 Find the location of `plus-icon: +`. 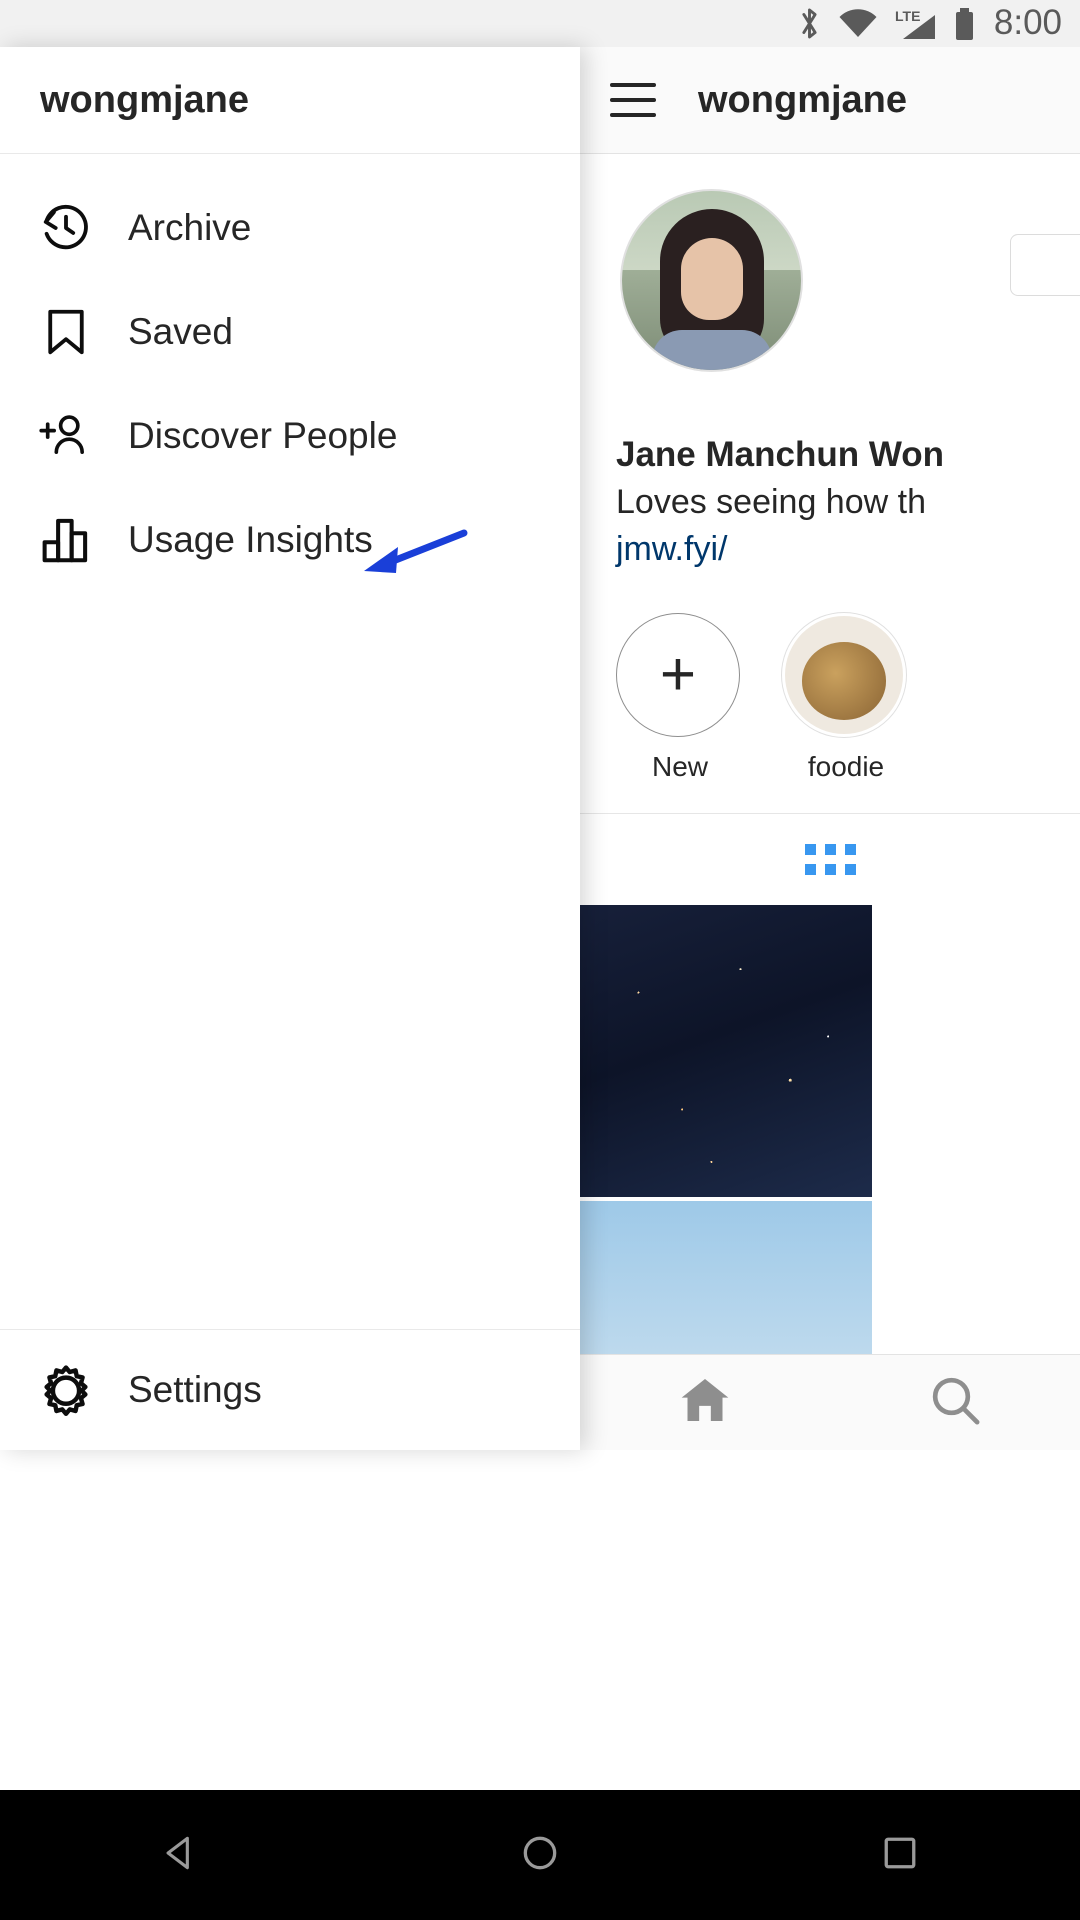

plus-icon: + is located at coordinates (678, 675).